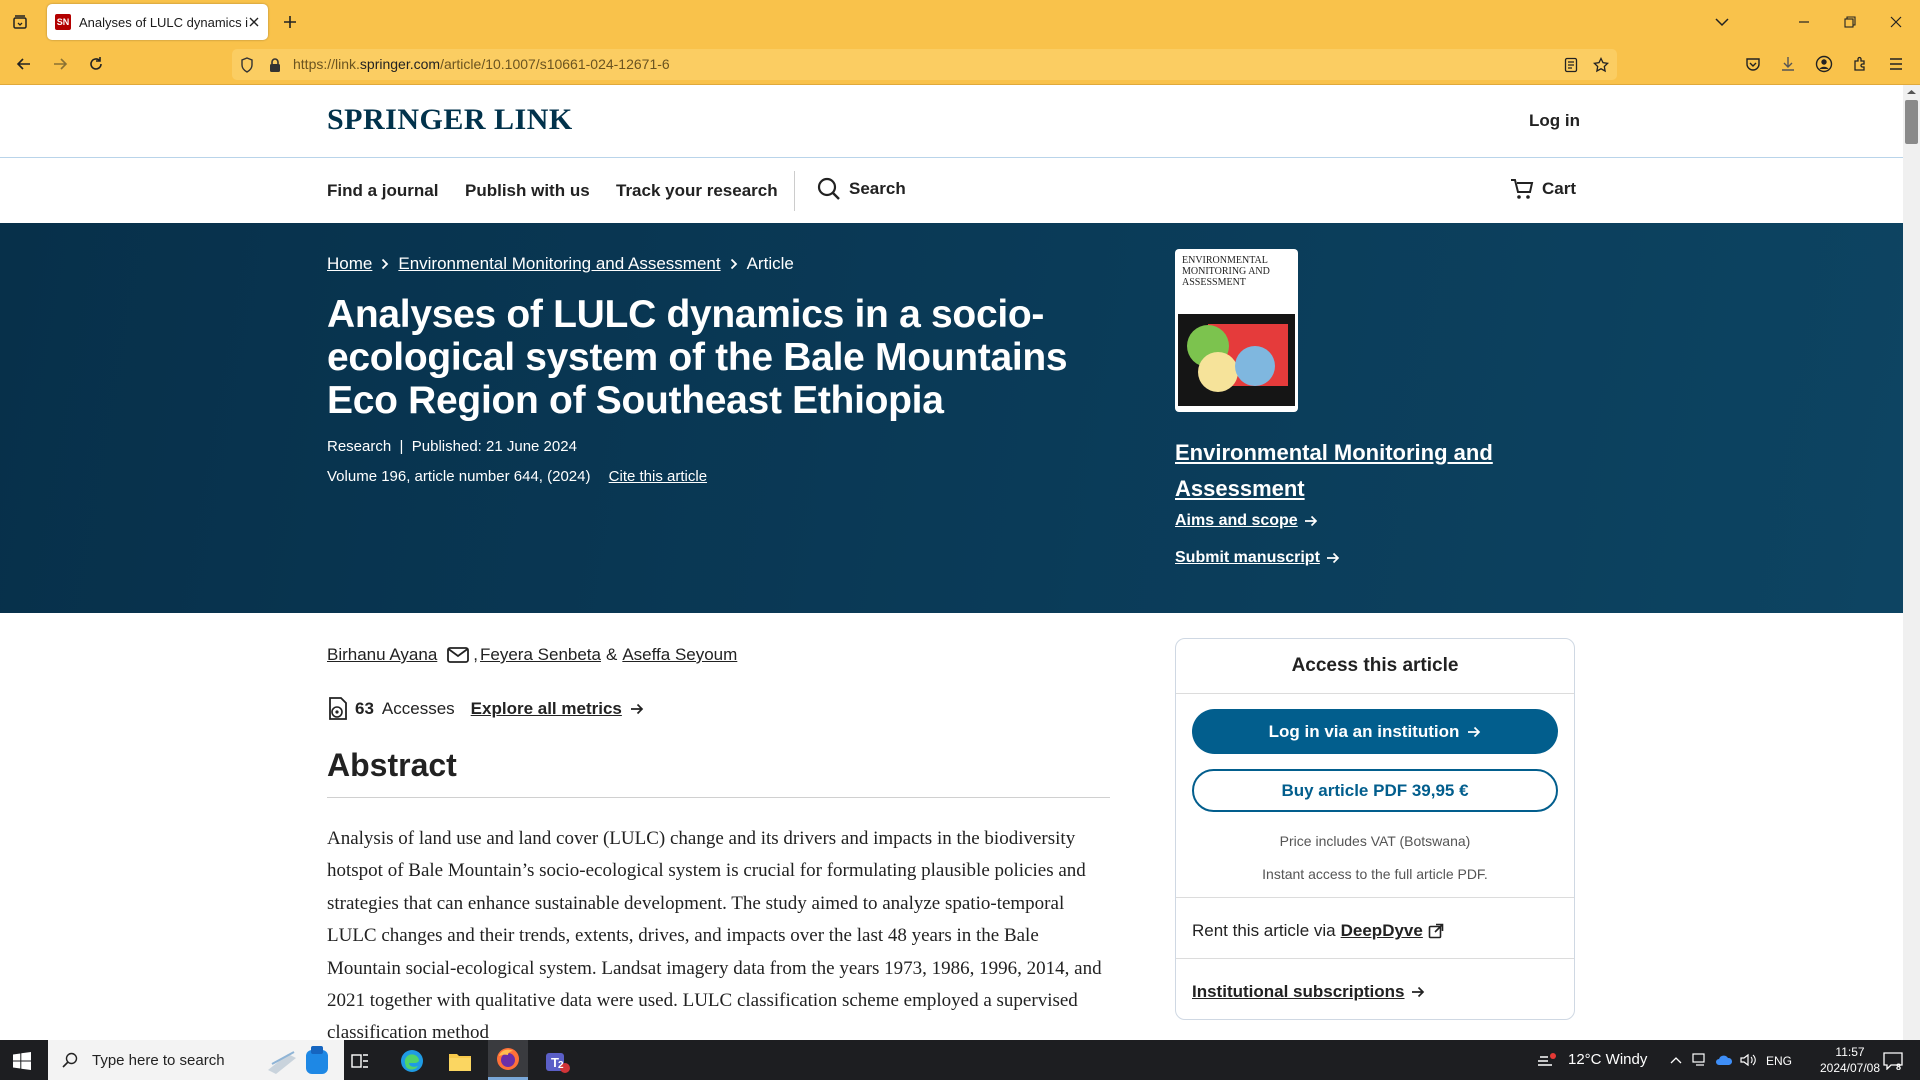 Image resolution: width=1920 pixels, height=1080 pixels. Describe the element at coordinates (382, 191) in the screenshot. I see `find-journal-link: Find a journal` at that location.